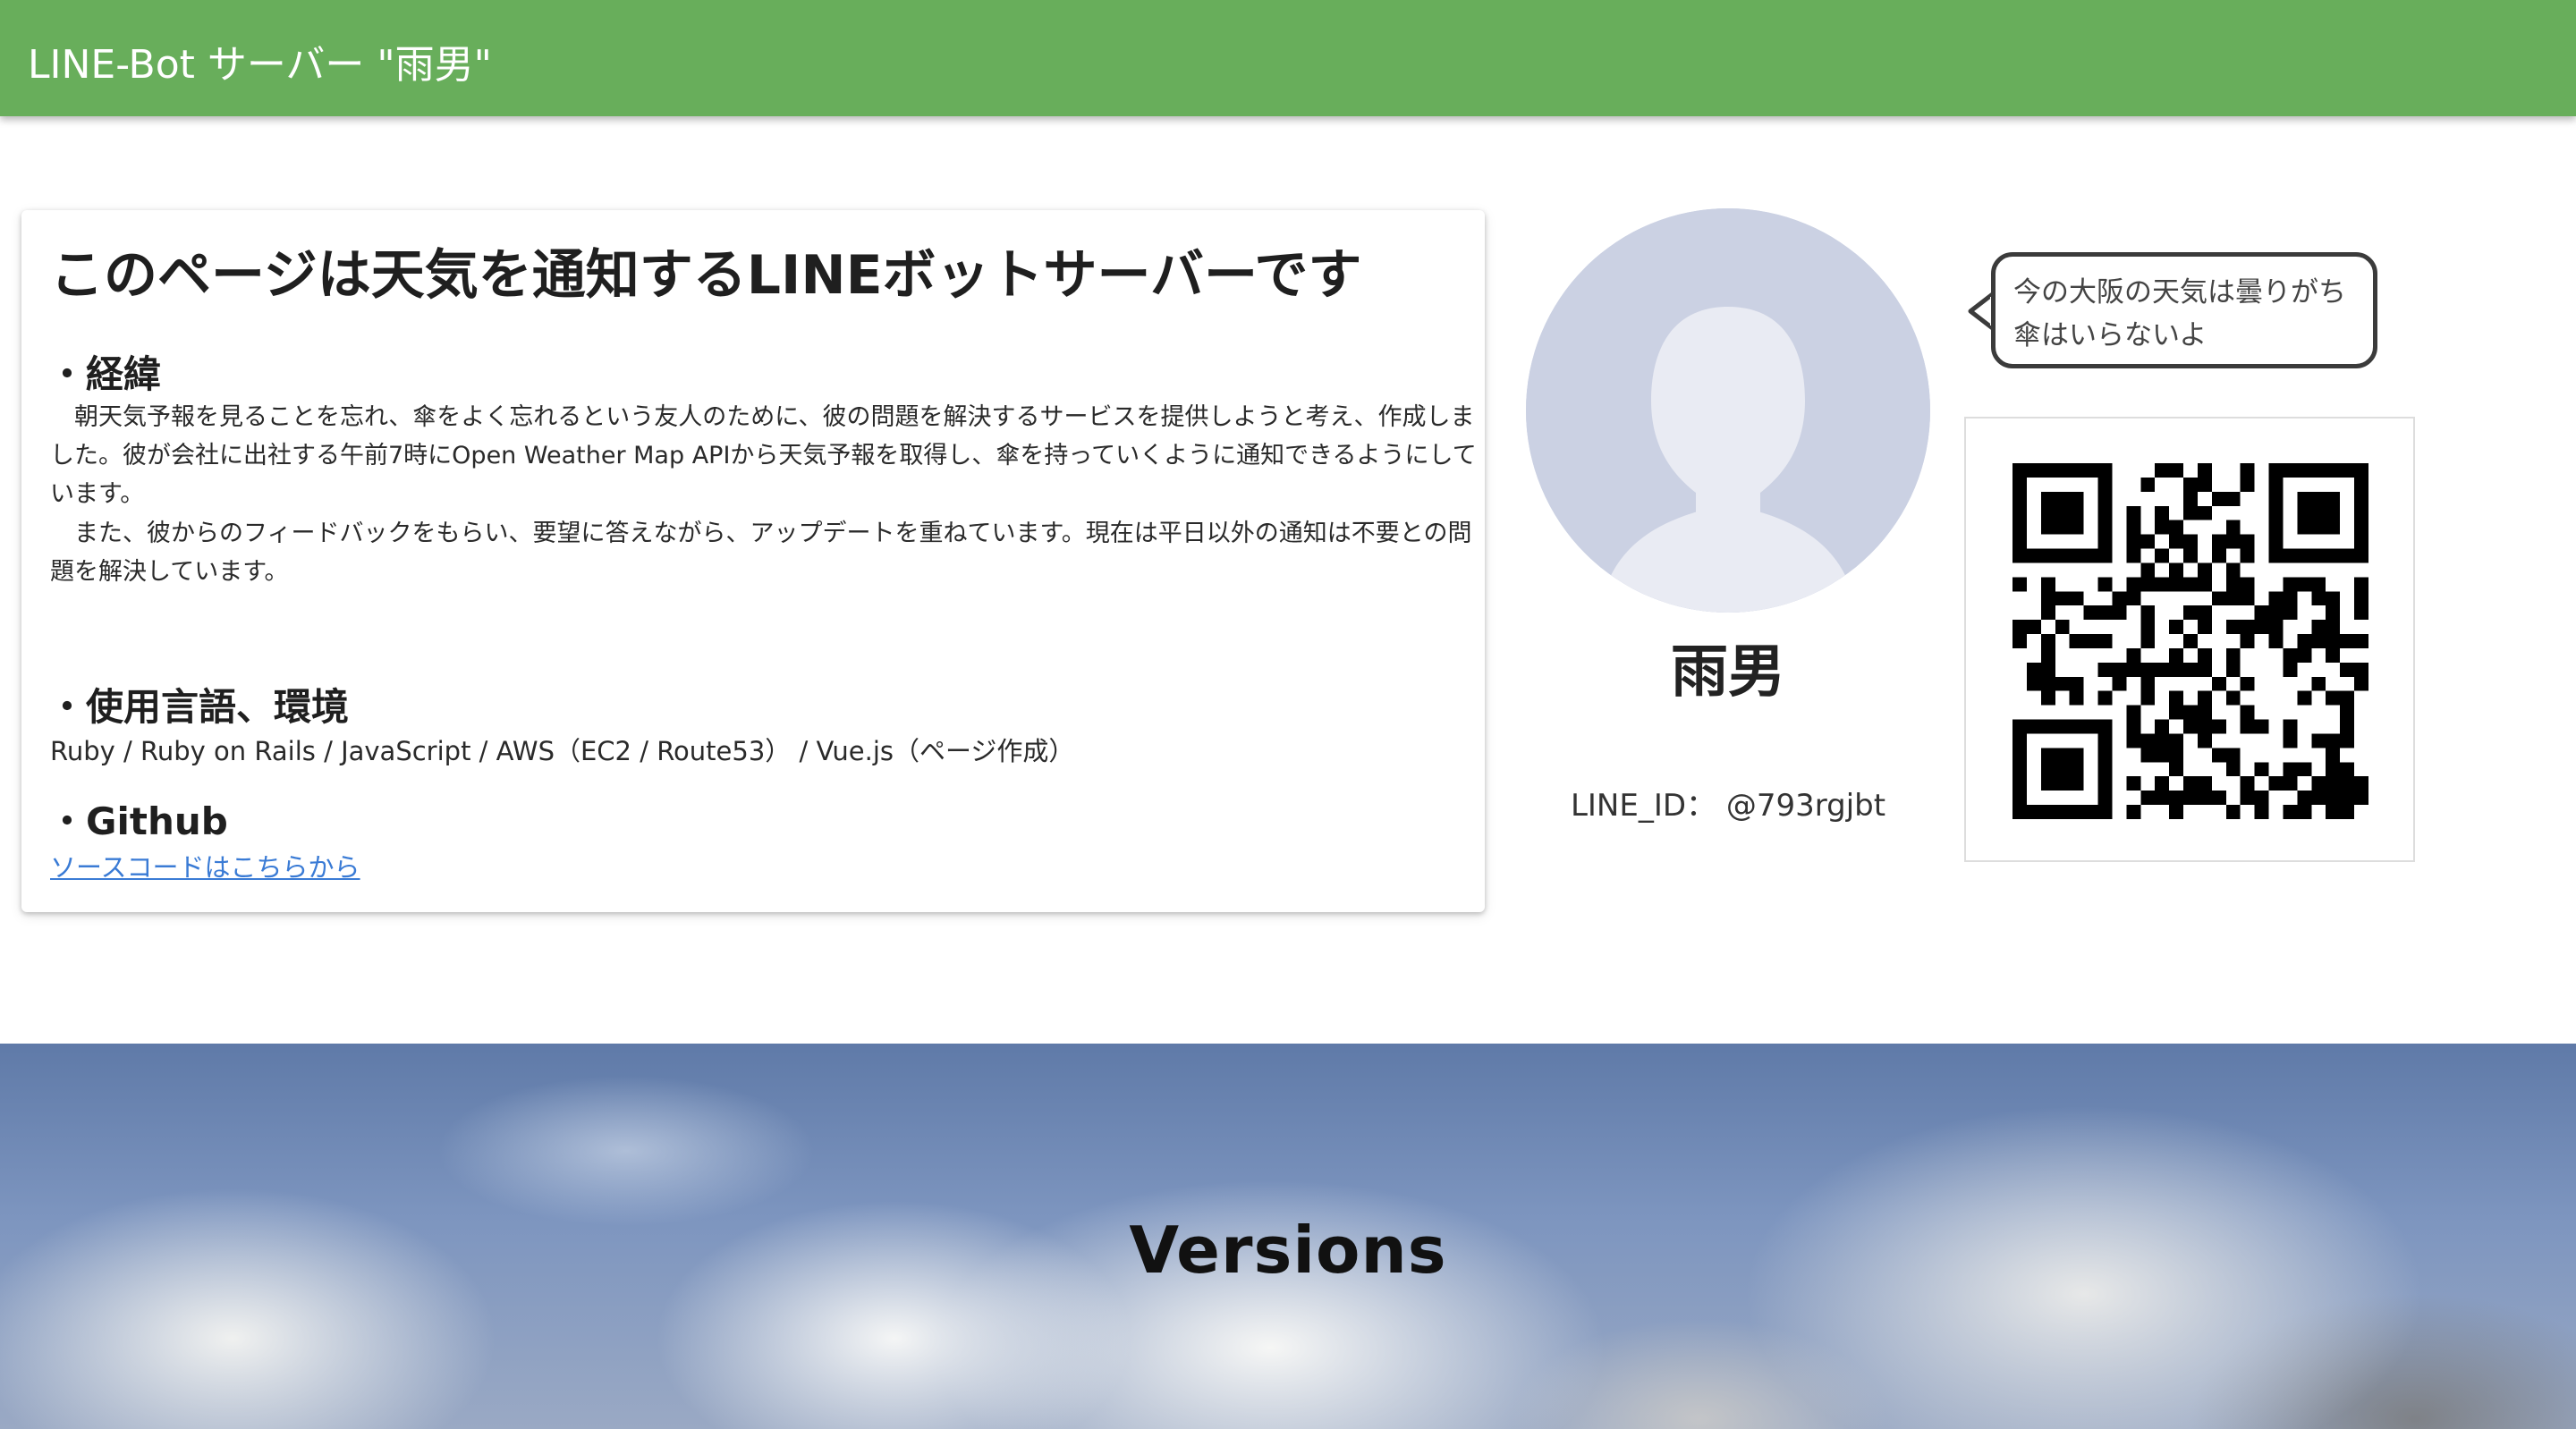 The image size is (2576, 1429). Describe the element at coordinates (2184, 310) in the screenshot. I see `speech-bubble: 今の大阪の天気は曇りがち 傘はいらないよ` at that location.